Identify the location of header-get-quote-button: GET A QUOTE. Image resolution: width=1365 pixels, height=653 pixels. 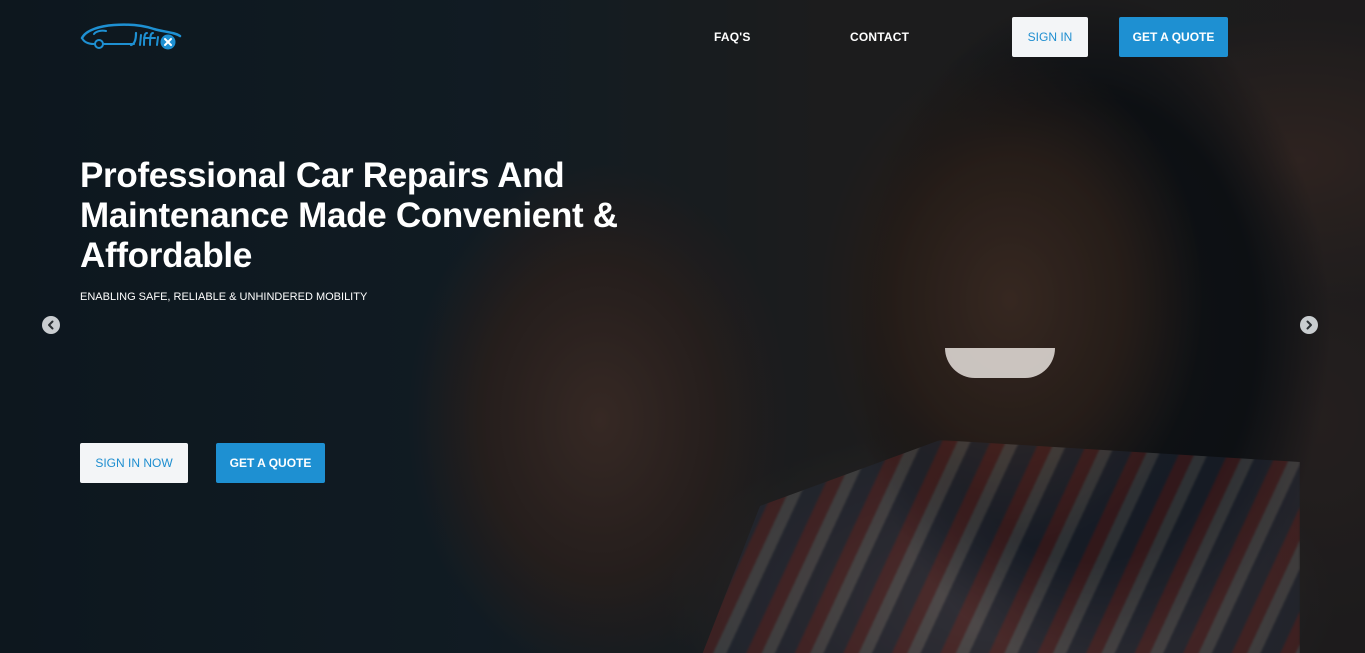
(1173, 37).